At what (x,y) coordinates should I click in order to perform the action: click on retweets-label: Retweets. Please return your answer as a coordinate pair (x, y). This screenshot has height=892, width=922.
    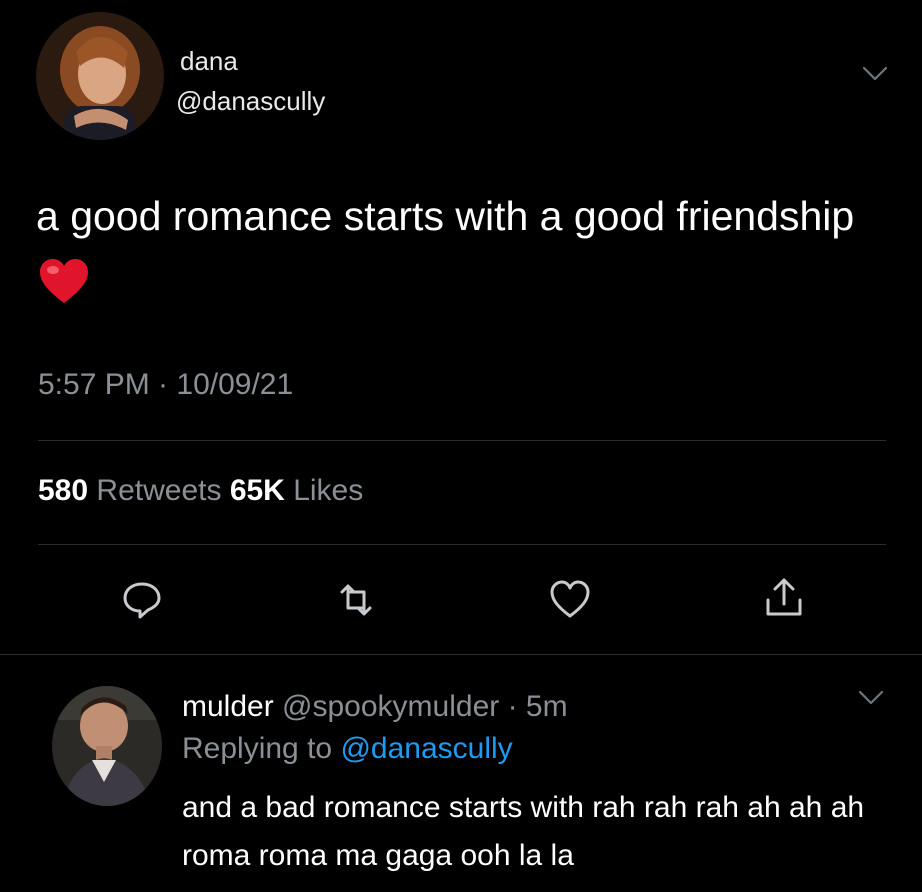
    Looking at the image, I should click on (158, 490).